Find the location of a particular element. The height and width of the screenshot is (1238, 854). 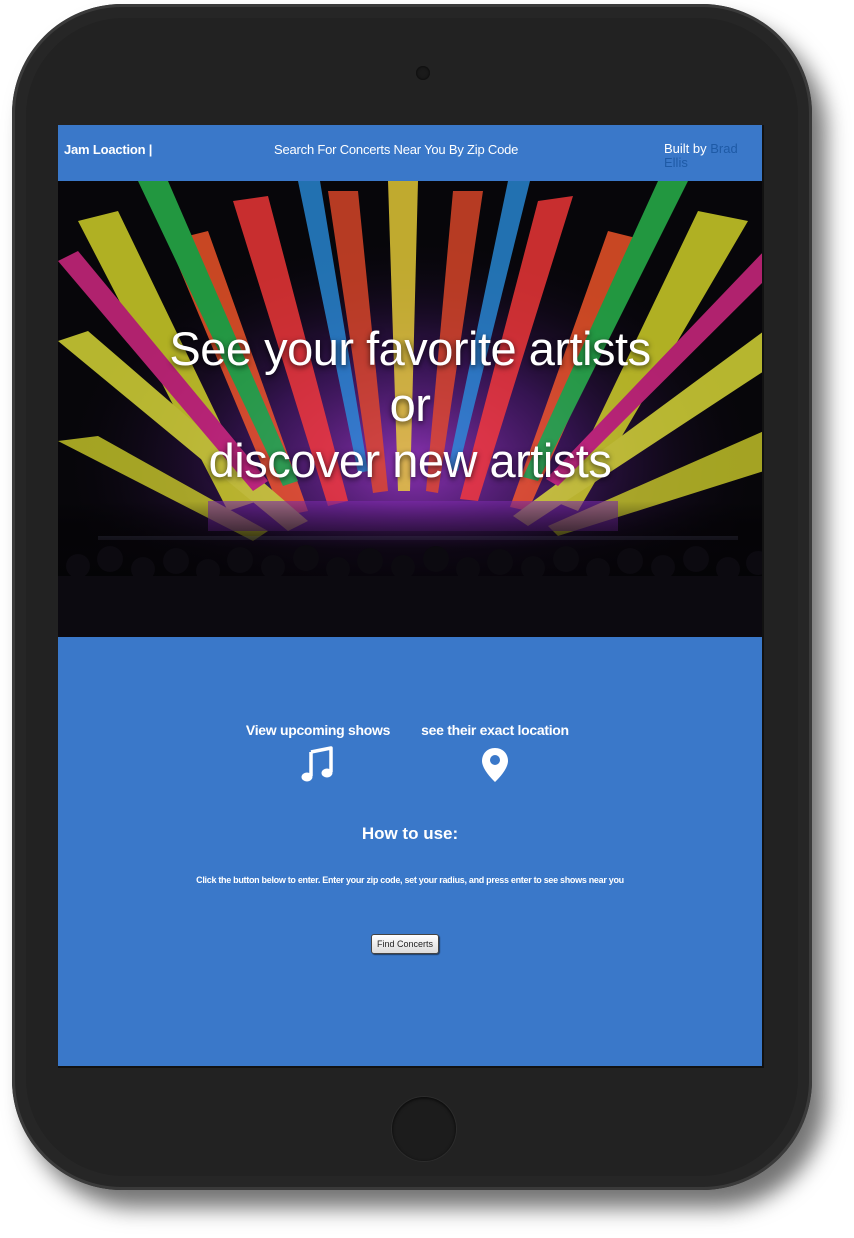

howto-title: How to use: is located at coordinates (410, 833).